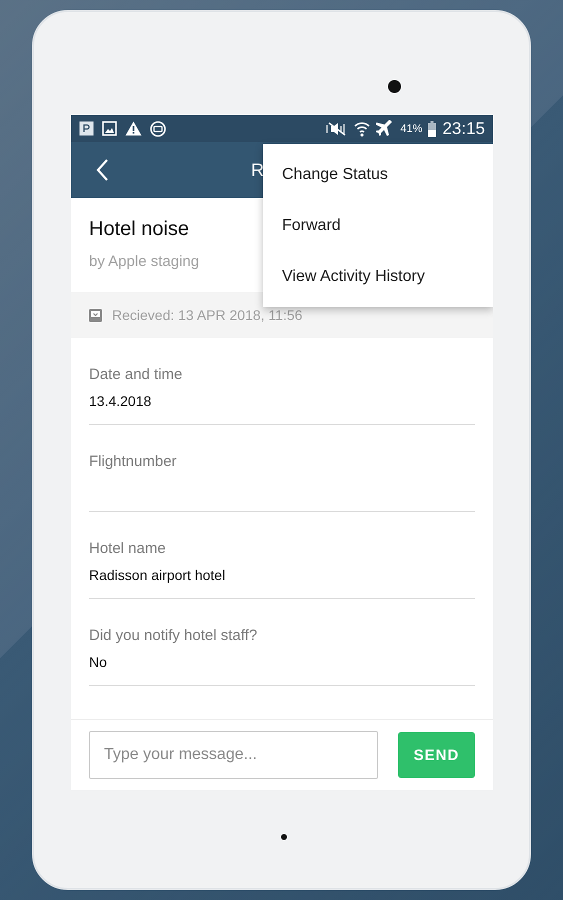  I want to click on field-label: Flightnumber, so click(133, 461).